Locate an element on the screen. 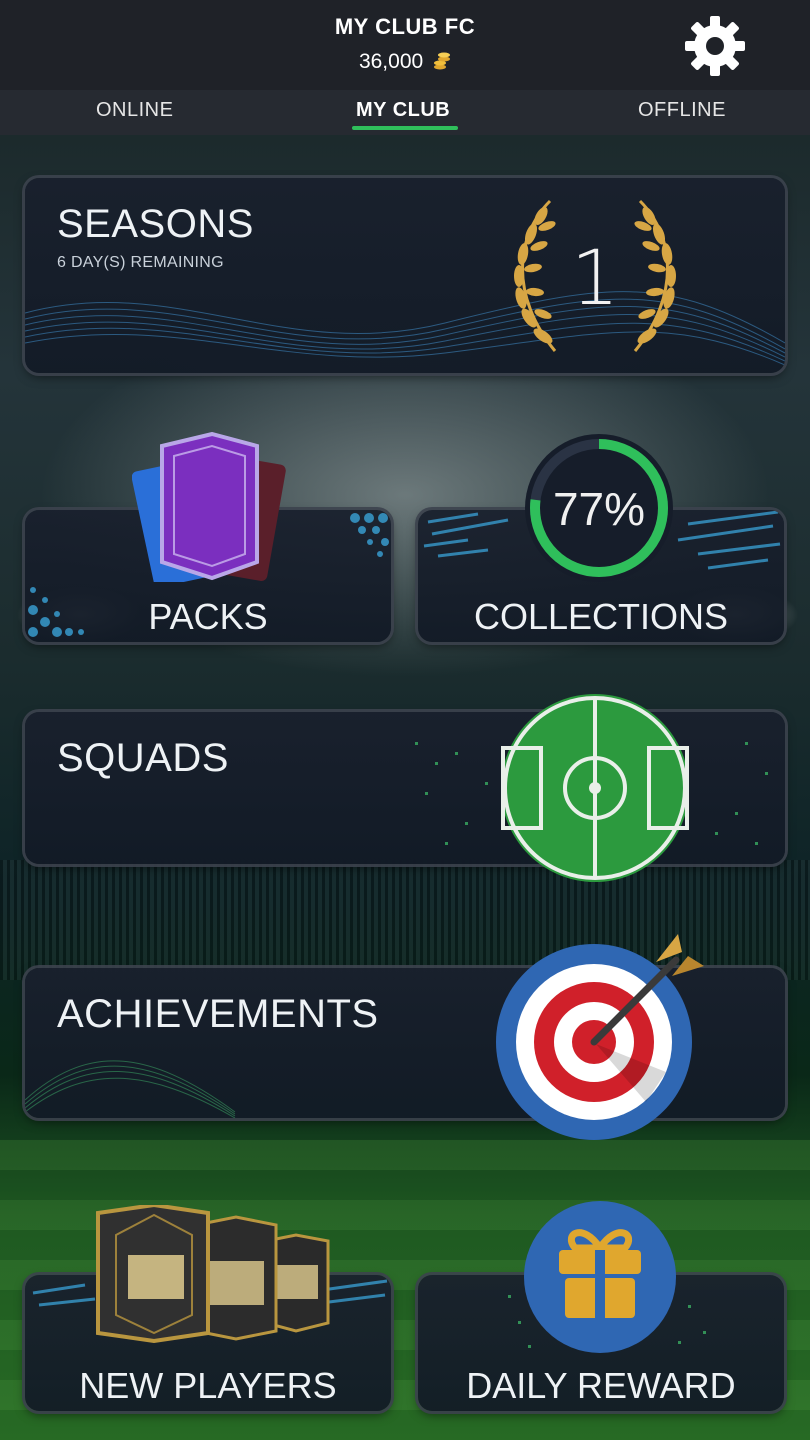 This screenshot has width=810, height=1440. seasons-remaining: 6 DAY(S) REMAINING is located at coordinates (140, 262).